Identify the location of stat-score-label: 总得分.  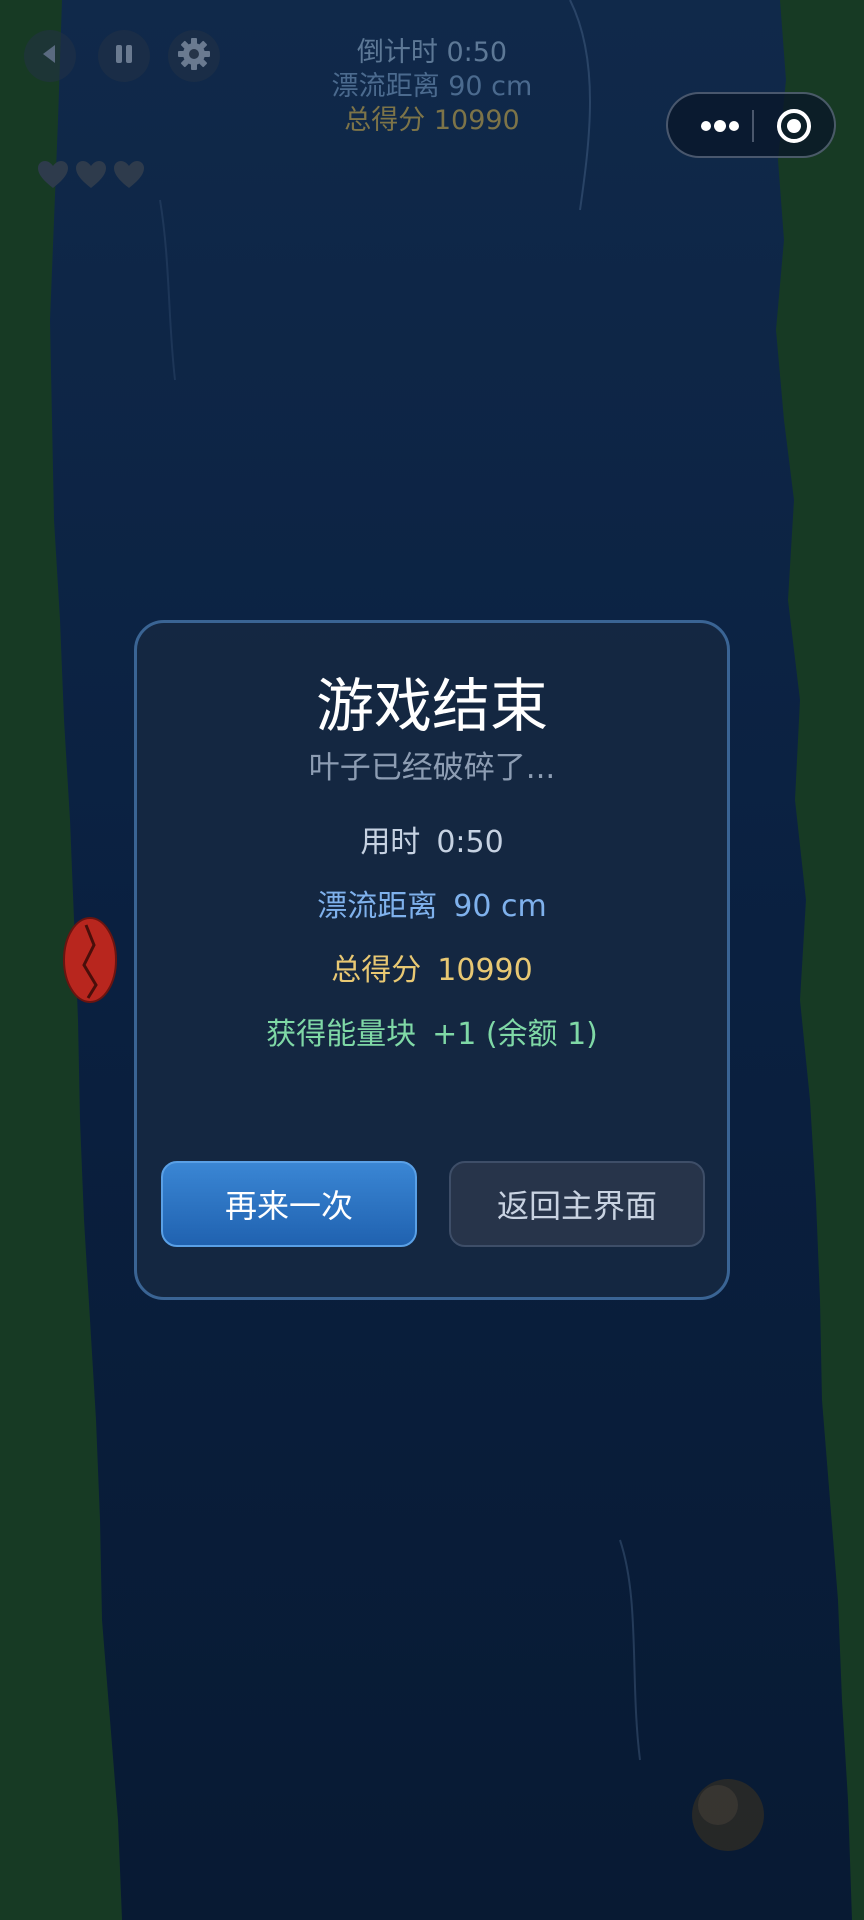
(376, 970).